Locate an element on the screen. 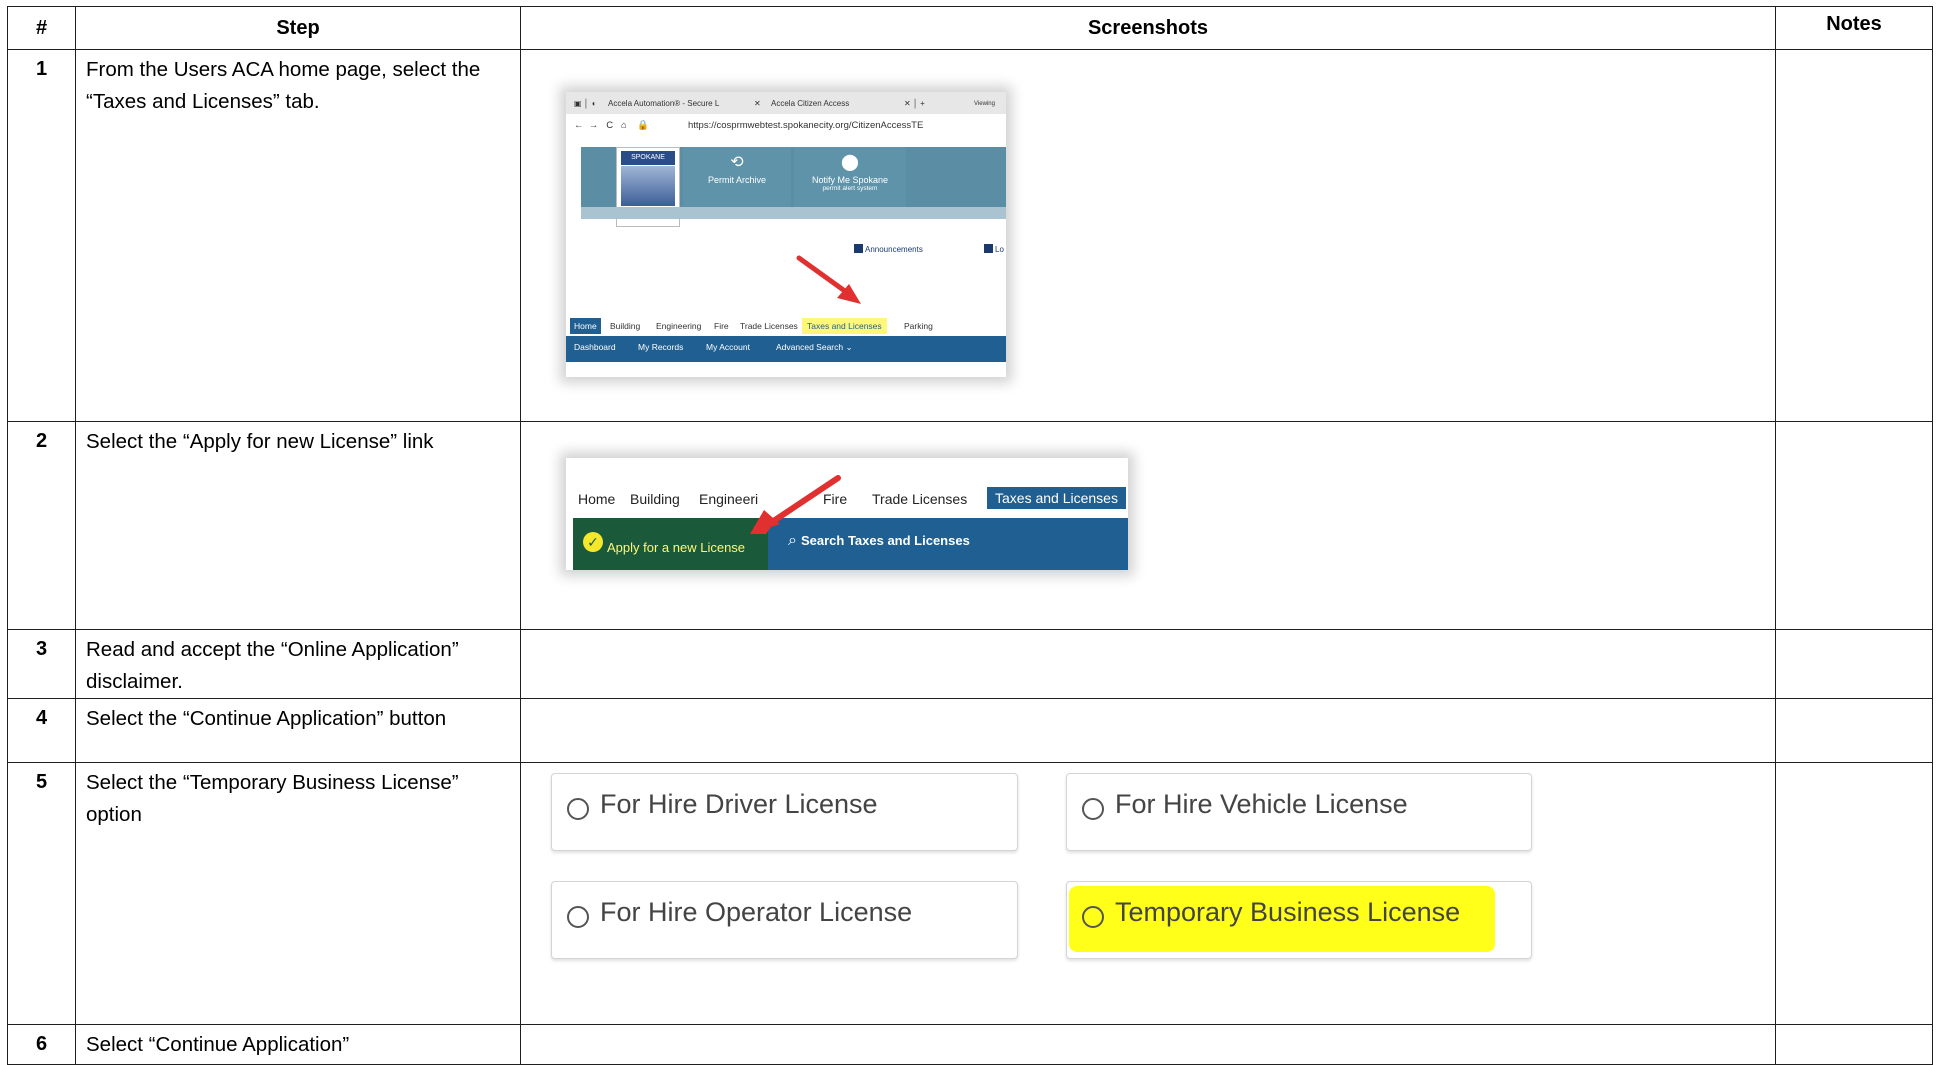 This screenshot has width=1939, height=1065. logo-text: SPOKANE is located at coordinates (648, 158).